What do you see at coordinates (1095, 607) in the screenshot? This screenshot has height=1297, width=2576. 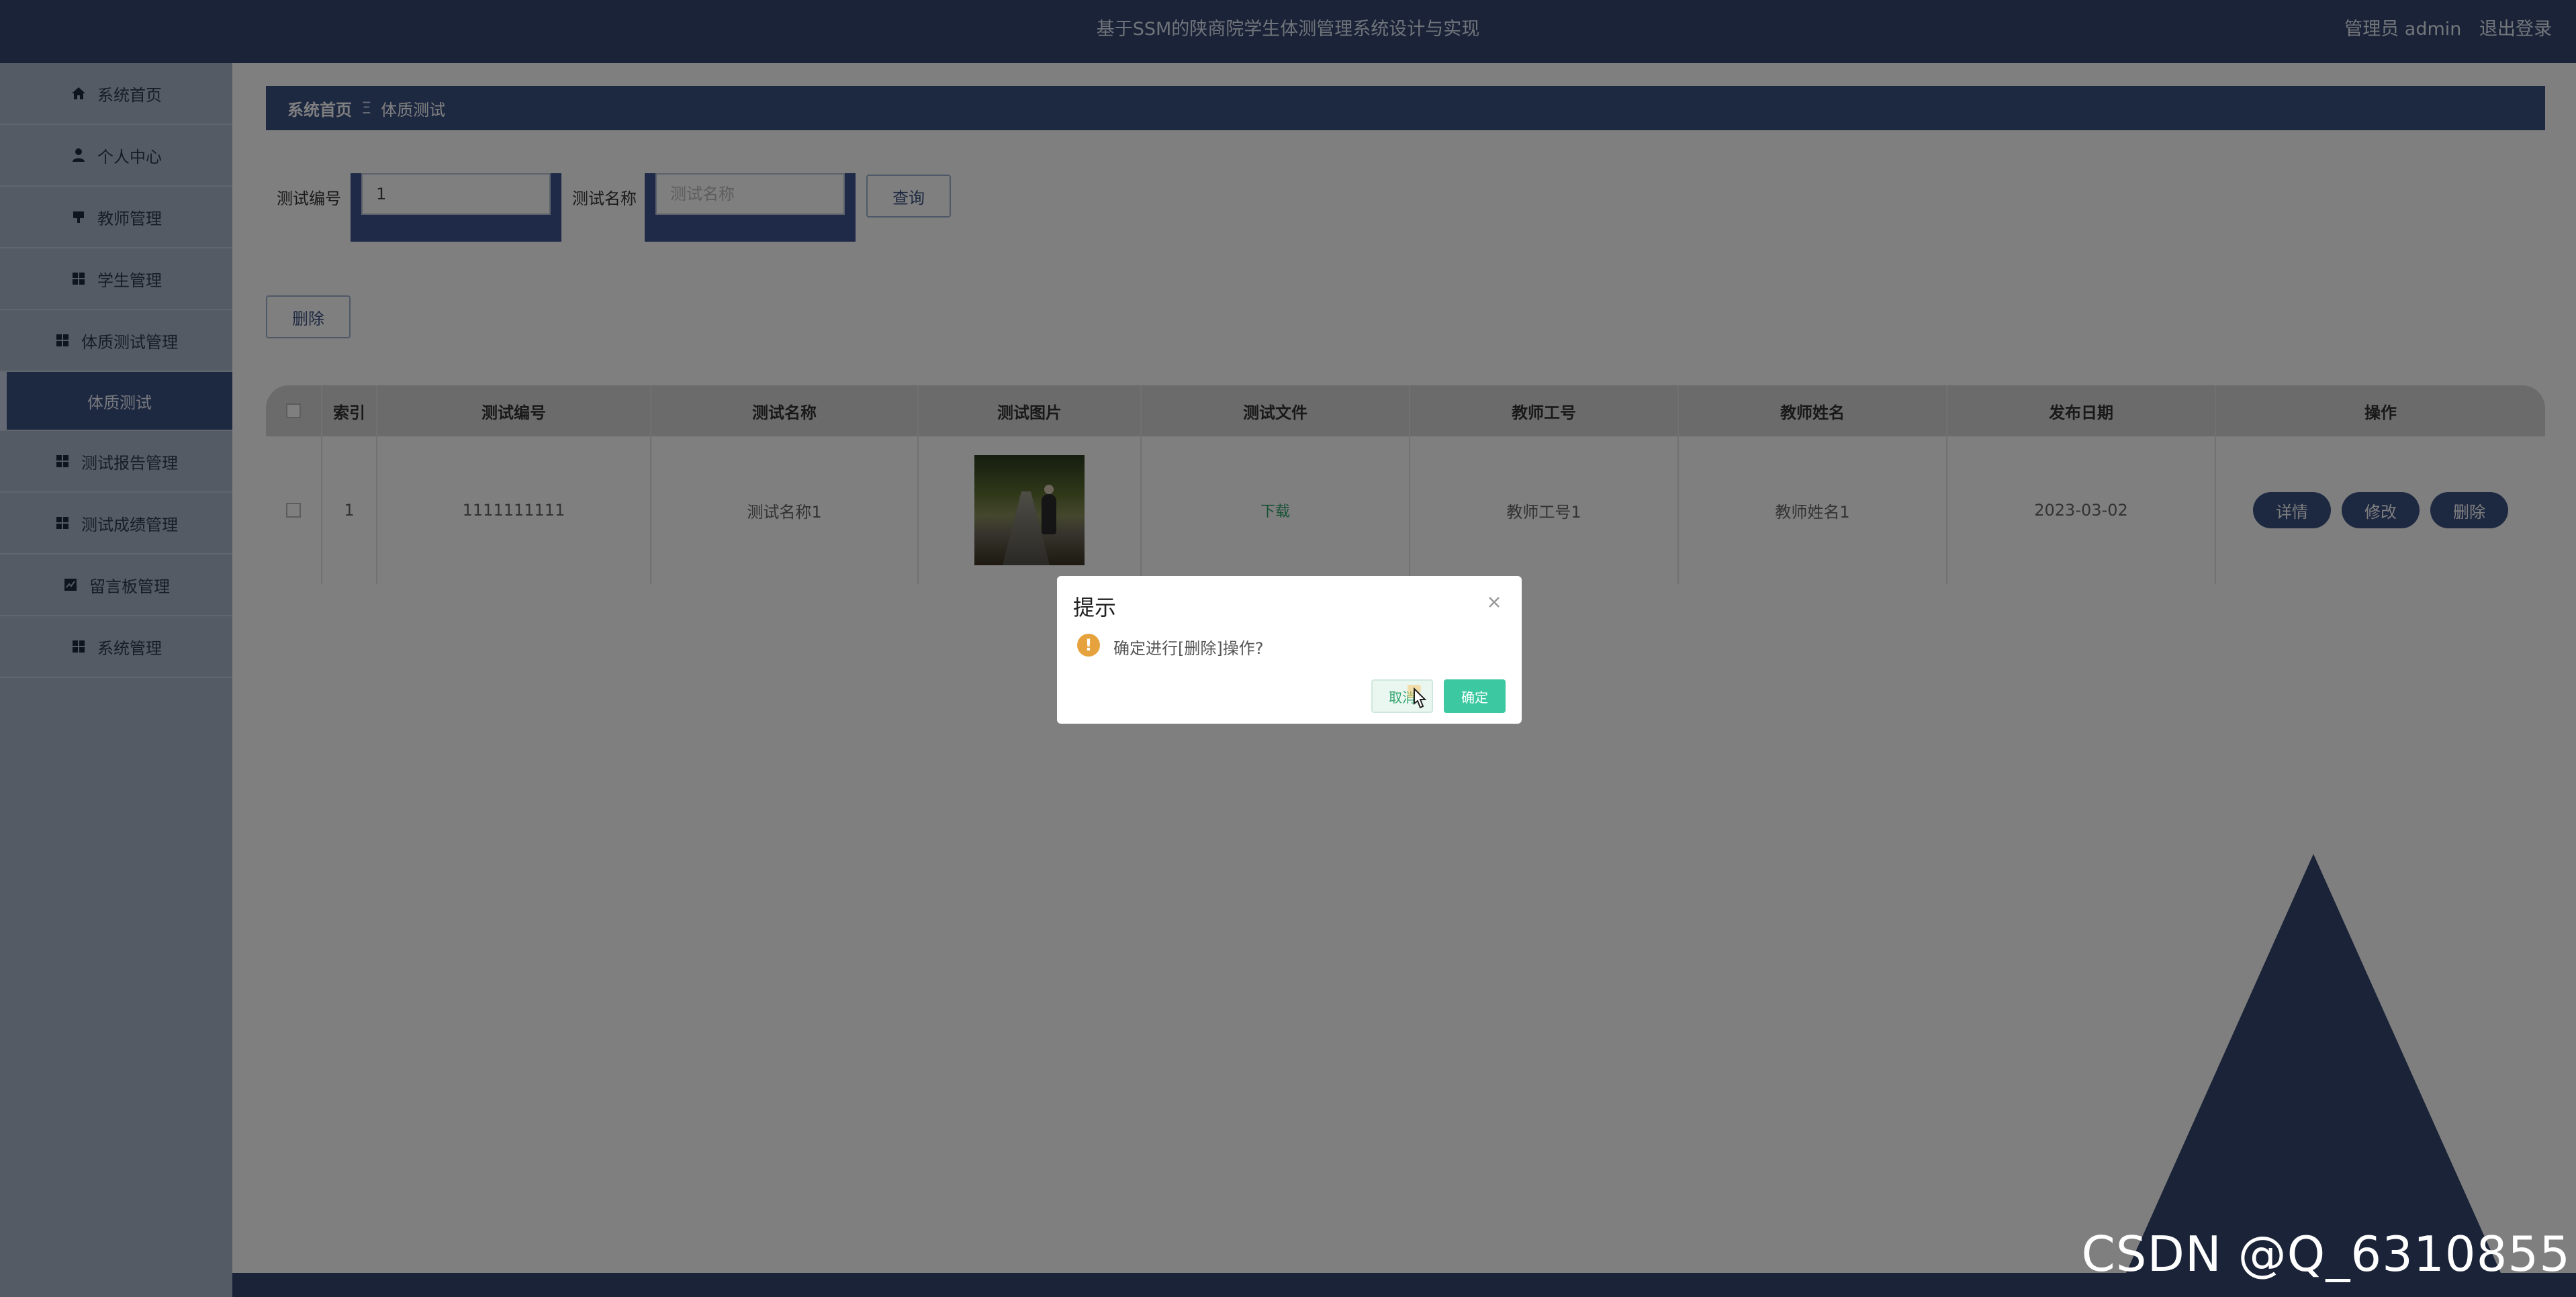 I see `dialog-title: 提示` at bounding box center [1095, 607].